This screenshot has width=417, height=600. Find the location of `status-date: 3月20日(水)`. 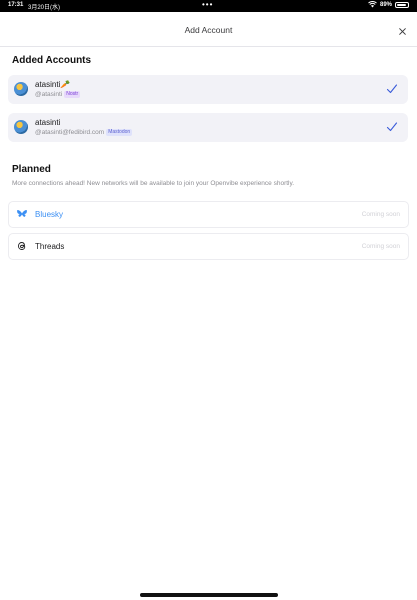

status-date: 3月20日(水) is located at coordinates (44, 8).